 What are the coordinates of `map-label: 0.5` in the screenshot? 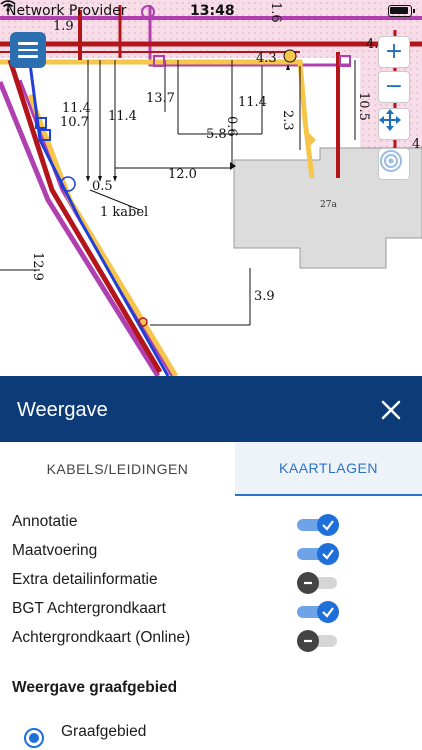 It's located at (102, 186).